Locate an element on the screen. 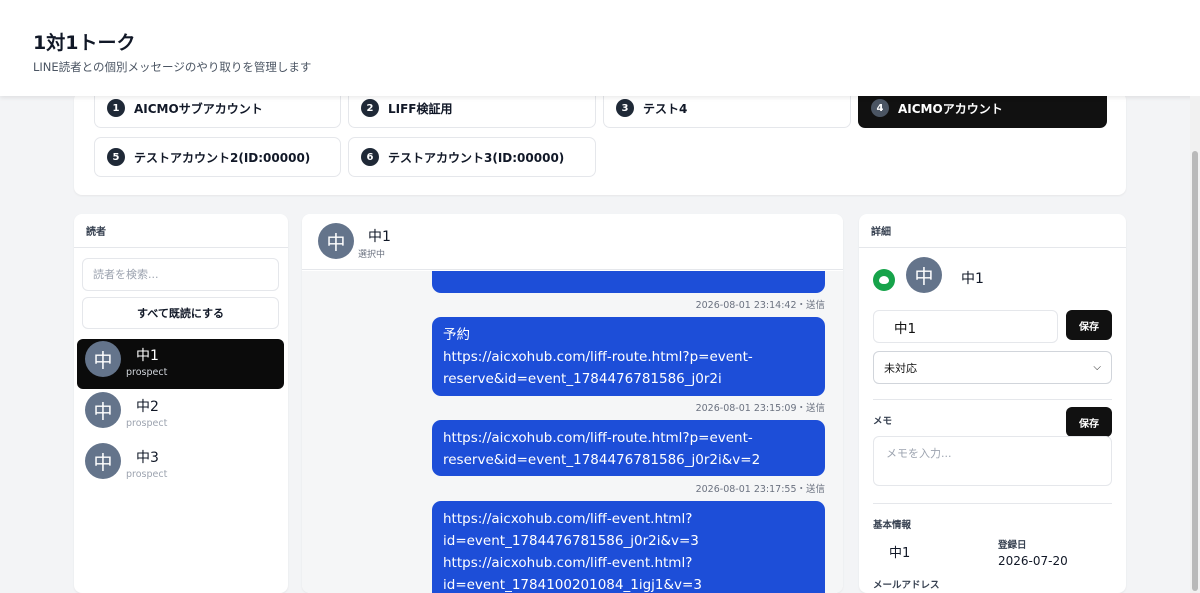 The width and height of the screenshot is (1200, 593). basic-info-label: 基本情報 is located at coordinates (892, 525).